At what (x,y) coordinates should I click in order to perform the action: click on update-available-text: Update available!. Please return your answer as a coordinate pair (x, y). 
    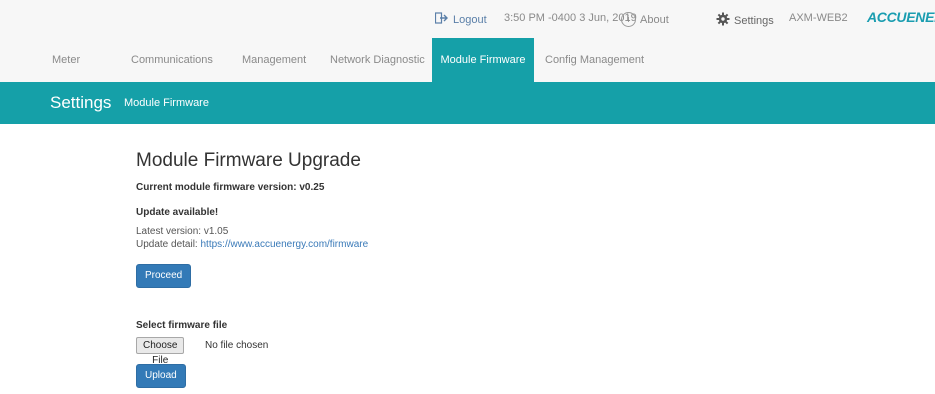
    Looking at the image, I should click on (177, 212).